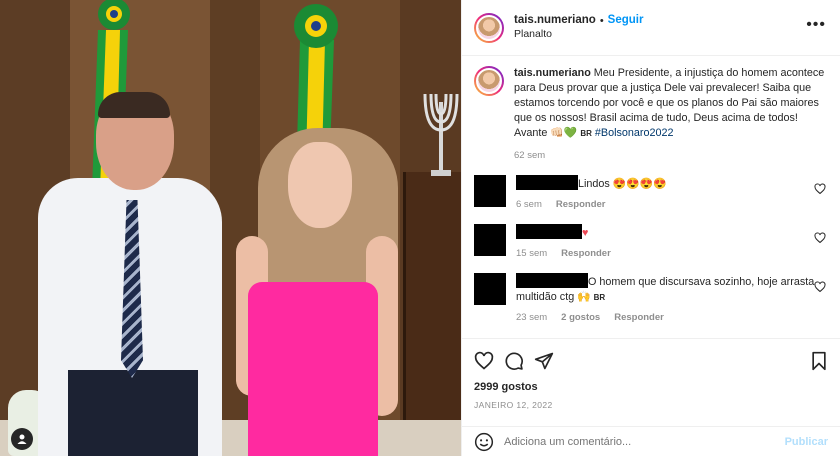  Describe the element at coordinates (622, 184) in the screenshot. I see `comment-text: Lindos 😍😍😍😍` at that location.